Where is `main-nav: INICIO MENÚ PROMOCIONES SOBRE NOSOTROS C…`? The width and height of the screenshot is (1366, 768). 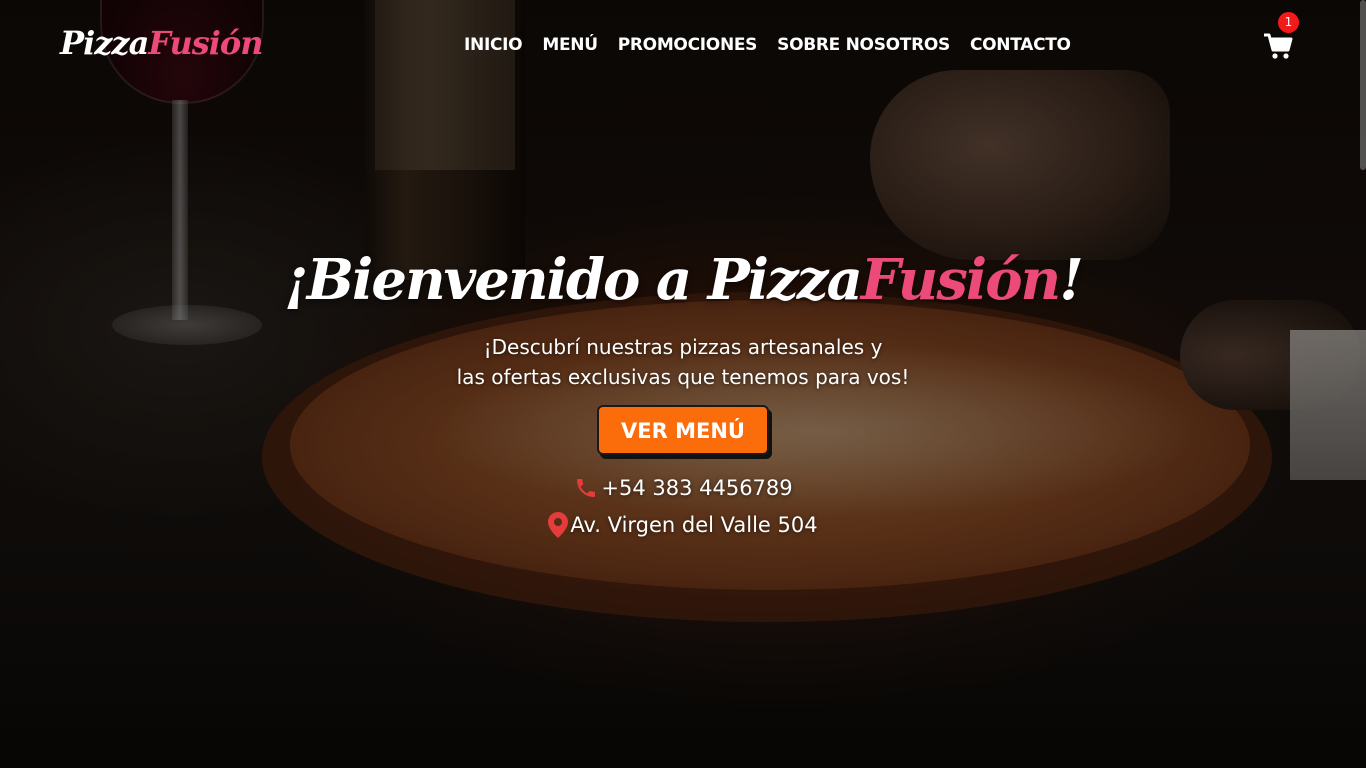
main-nav: INICIO MENÚ PROMOCIONES SOBRE NOSOTROS C… is located at coordinates (767, 45).